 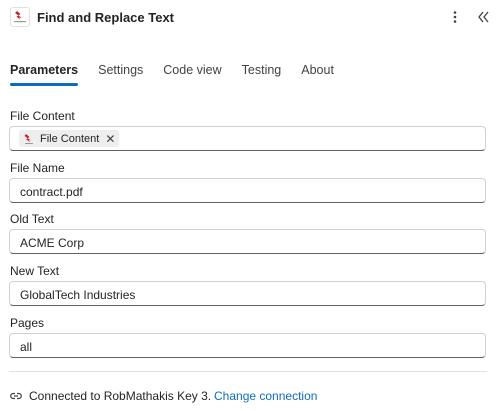 I want to click on robot-logo-icon, so click(x=20, y=17).